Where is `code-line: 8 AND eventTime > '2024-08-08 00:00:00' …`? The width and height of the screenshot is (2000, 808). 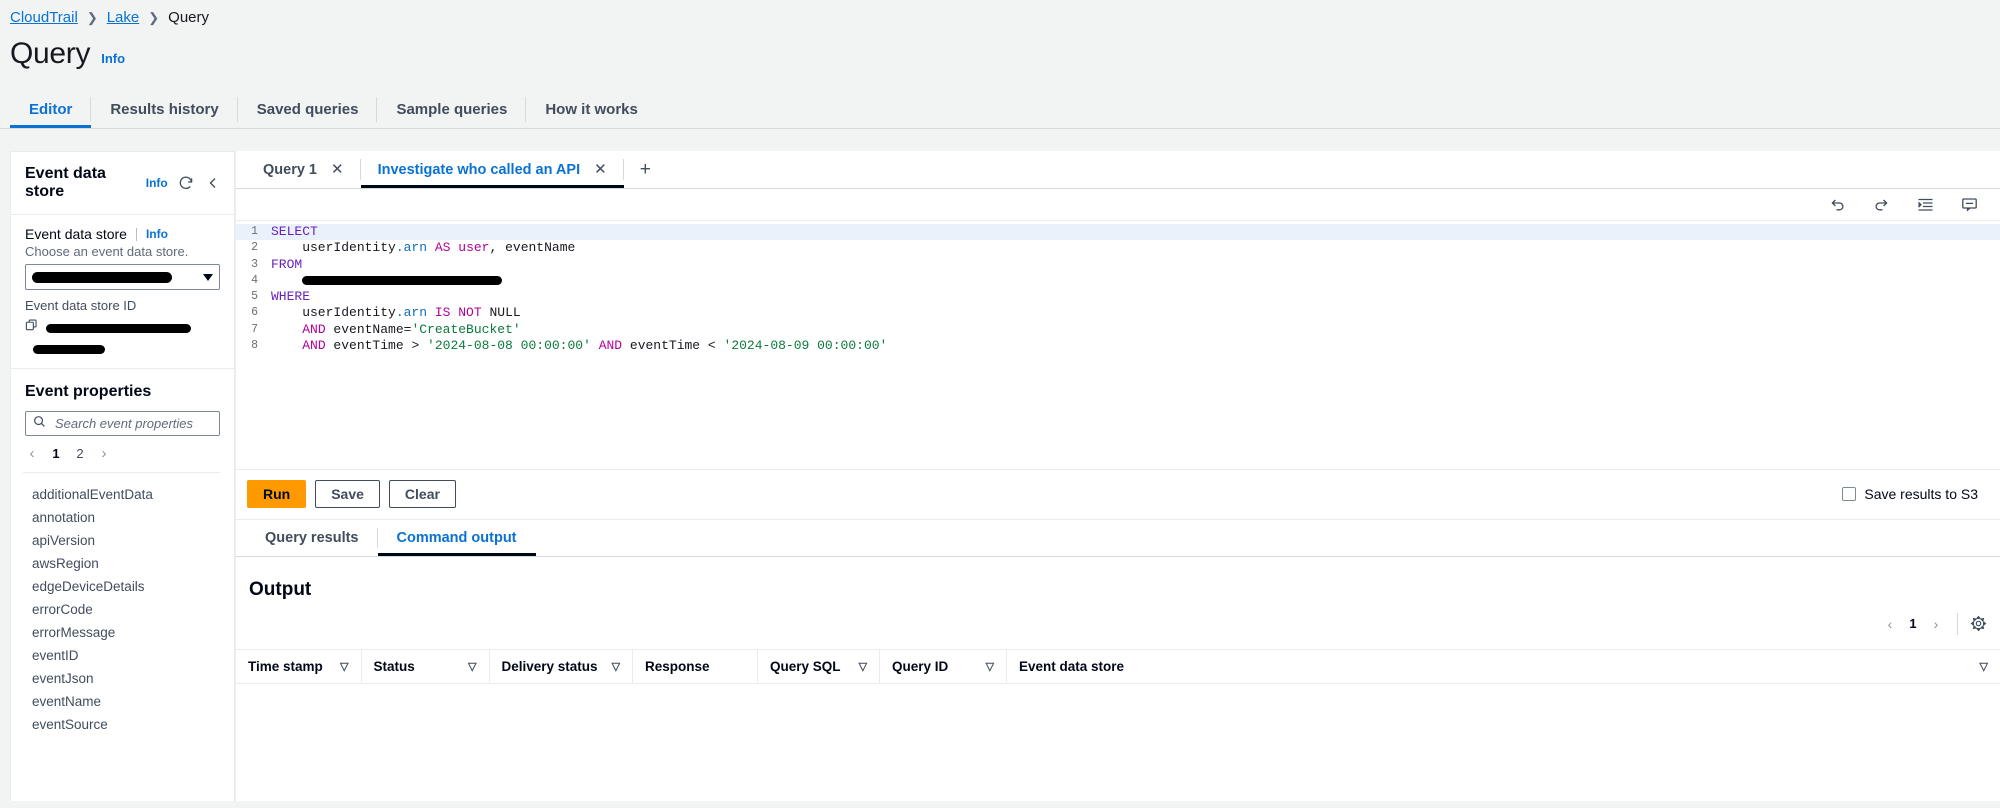
code-line: 8 AND eventTime > '2024-08-08 00:00:00' … is located at coordinates (1118, 346).